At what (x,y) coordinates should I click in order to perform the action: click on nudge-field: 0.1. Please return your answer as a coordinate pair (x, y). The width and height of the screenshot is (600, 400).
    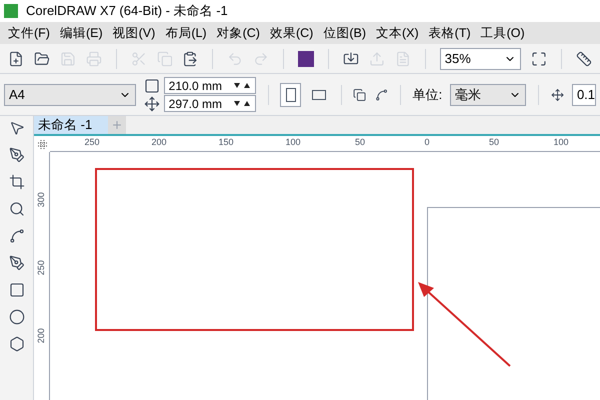
    Looking at the image, I should click on (584, 95).